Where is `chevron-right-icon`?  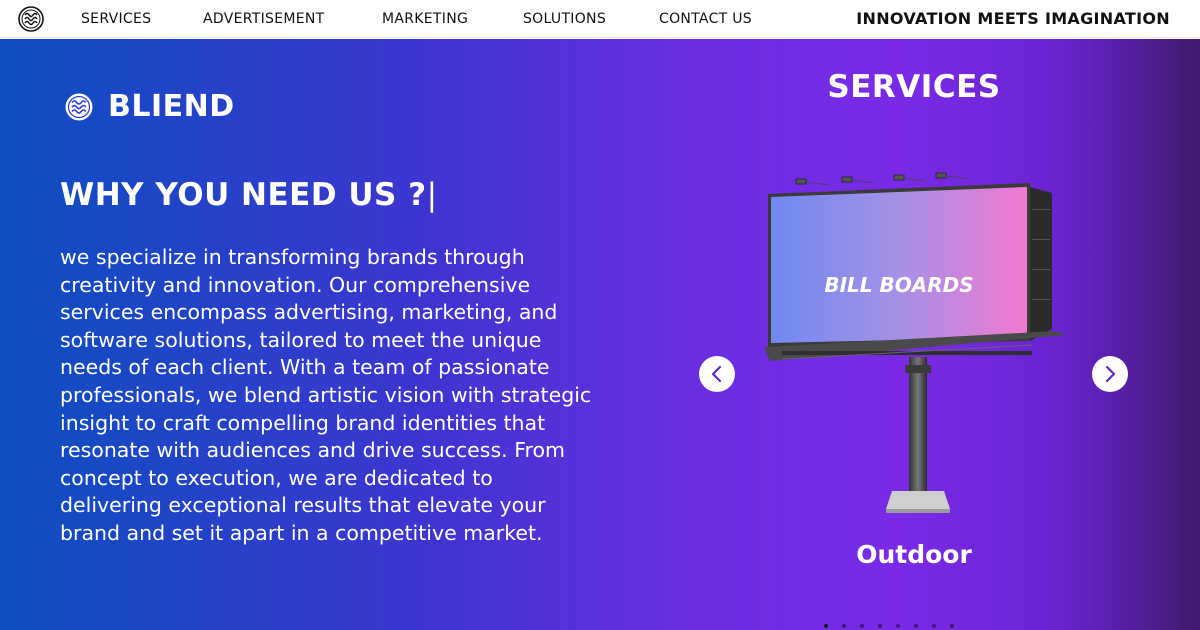
chevron-right-icon is located at coordinates (1110, 374).